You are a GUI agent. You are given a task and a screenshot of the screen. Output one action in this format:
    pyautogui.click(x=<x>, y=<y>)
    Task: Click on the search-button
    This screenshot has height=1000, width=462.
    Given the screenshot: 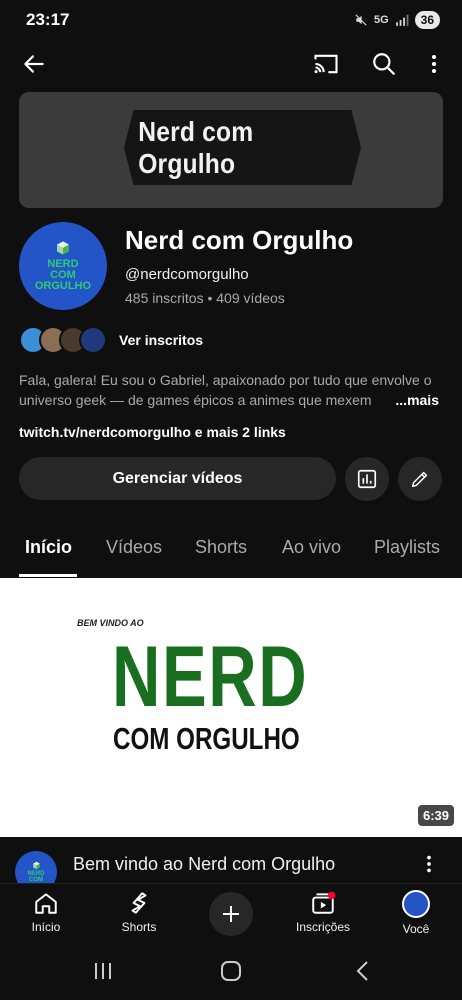 What is the action you would take?
    pyautogui.click(x=384, y=64)
    